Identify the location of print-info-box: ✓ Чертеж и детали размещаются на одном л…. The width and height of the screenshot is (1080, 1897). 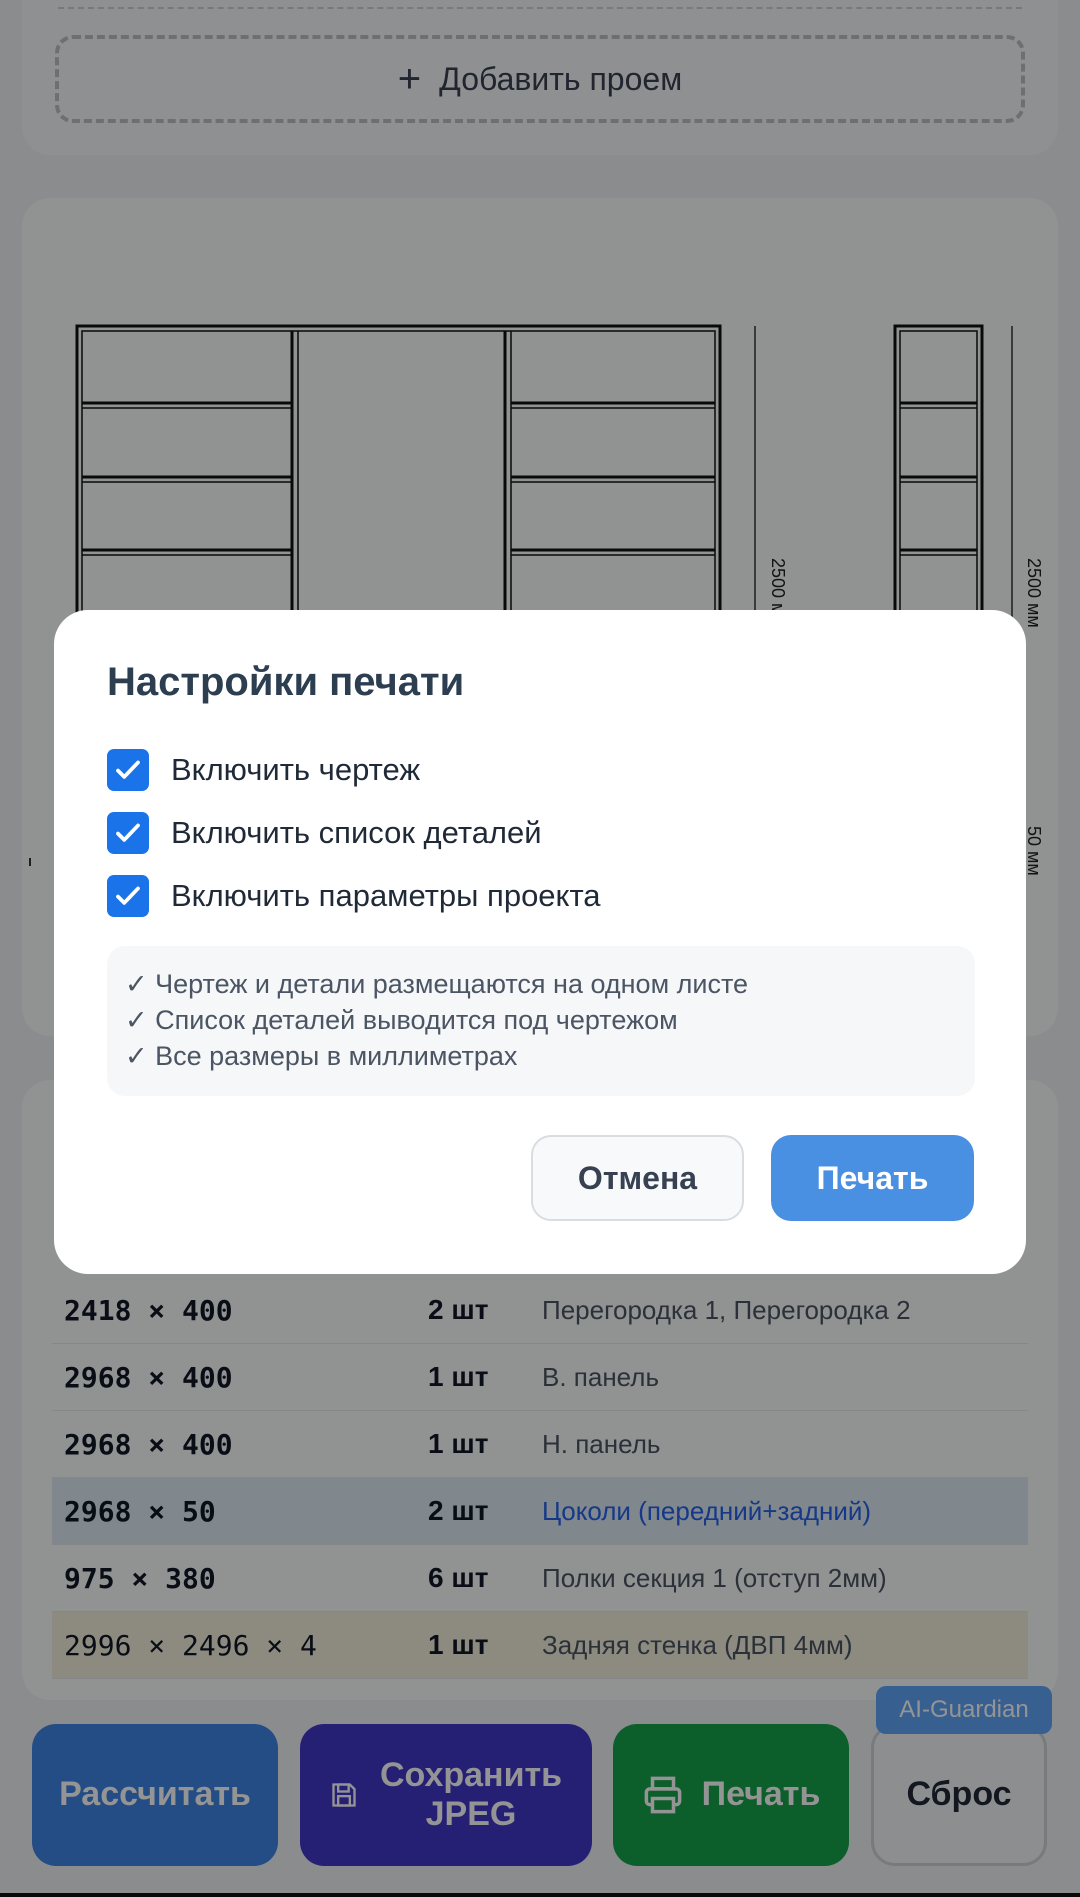
(541, 1021).